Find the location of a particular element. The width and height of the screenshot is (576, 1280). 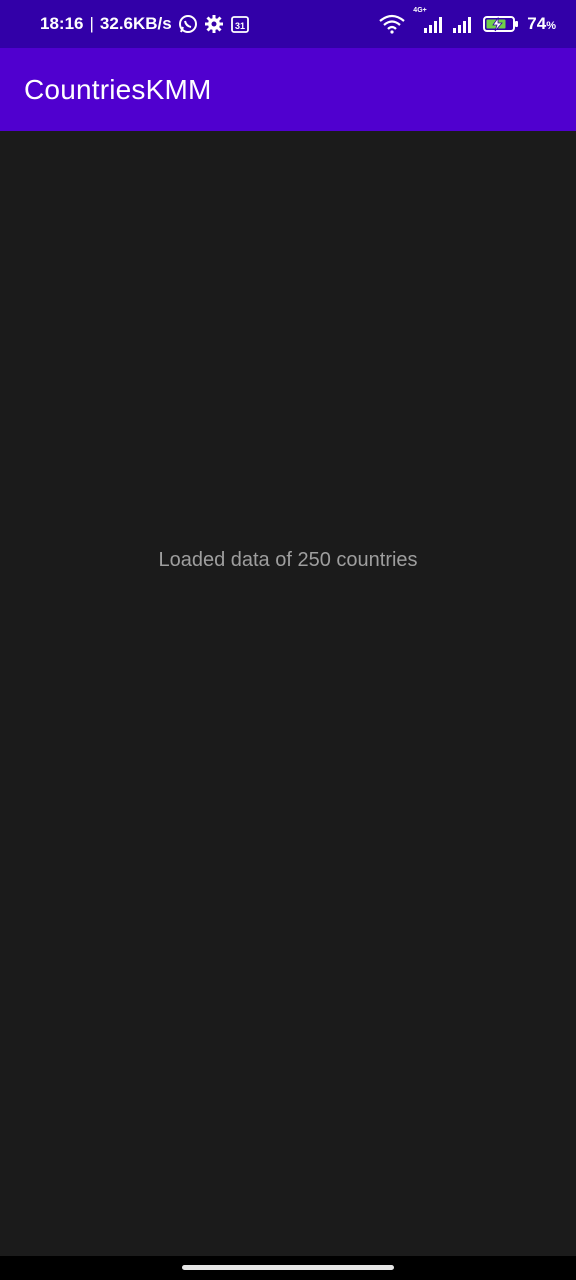

battery-percentage: 74% is located at coordinates (541, 24).